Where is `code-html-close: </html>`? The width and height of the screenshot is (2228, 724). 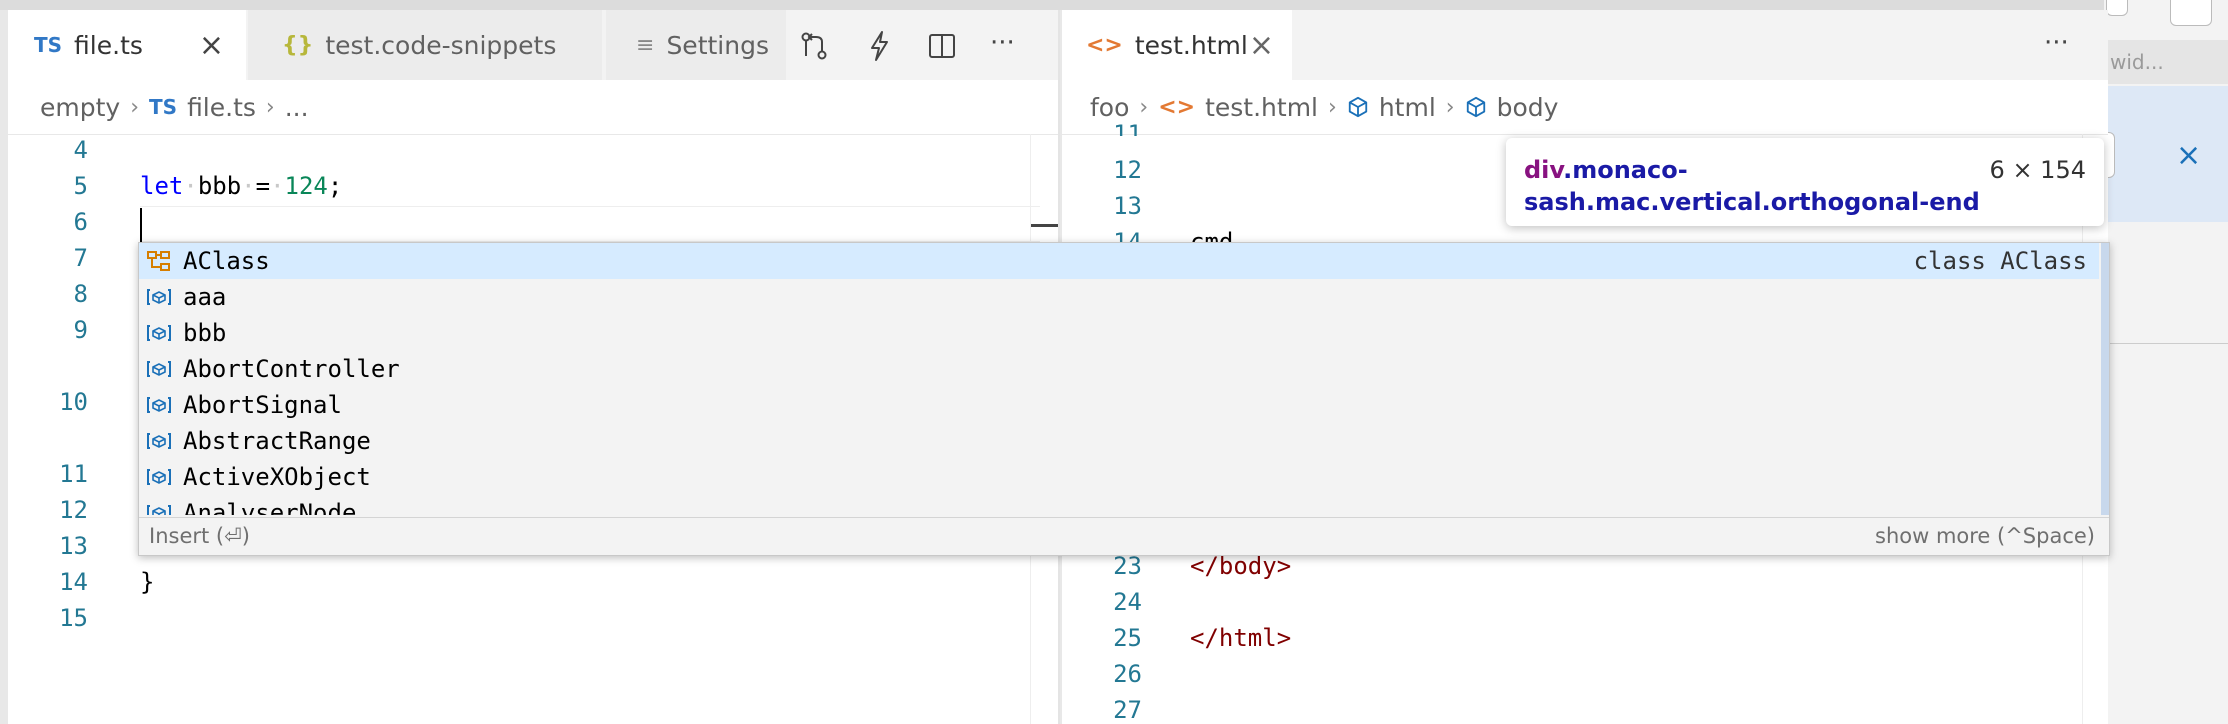
code-html-close: </html> is located at coordinates (1240, 638).